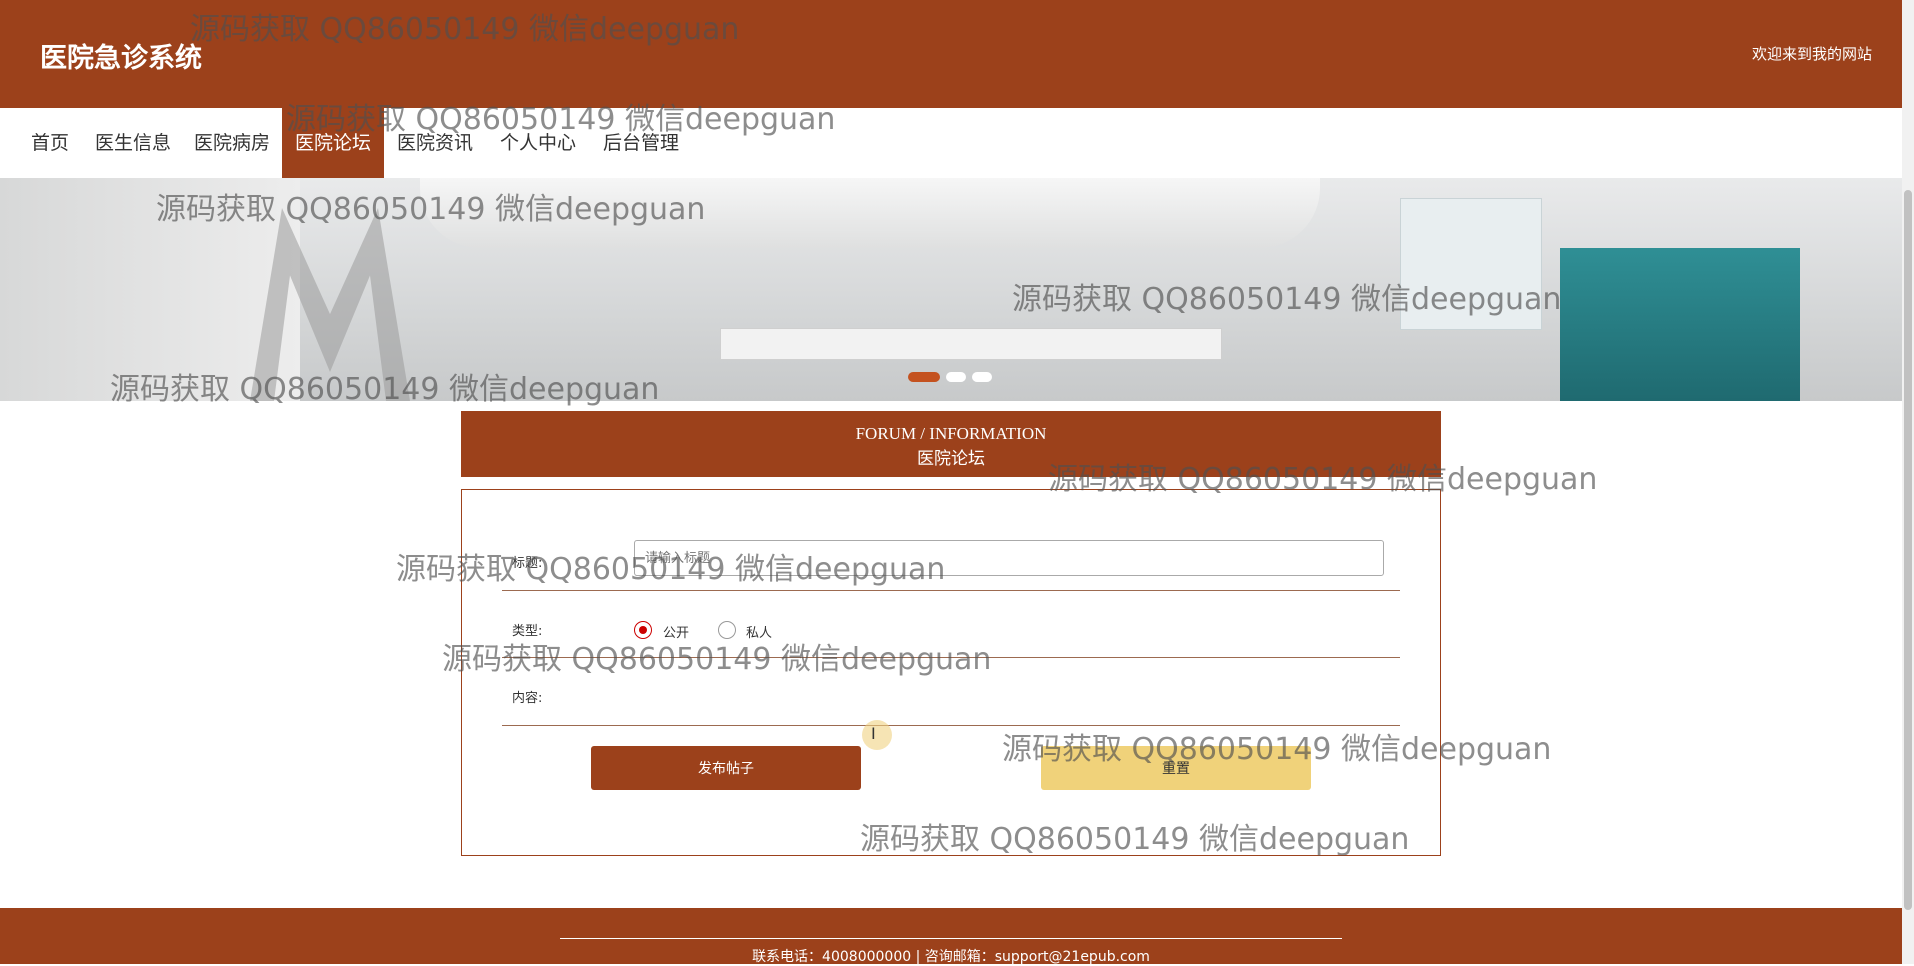  Describe the element at coordinates (527, 563) in the screenshot. I see `title-label: 标题:` at that location.